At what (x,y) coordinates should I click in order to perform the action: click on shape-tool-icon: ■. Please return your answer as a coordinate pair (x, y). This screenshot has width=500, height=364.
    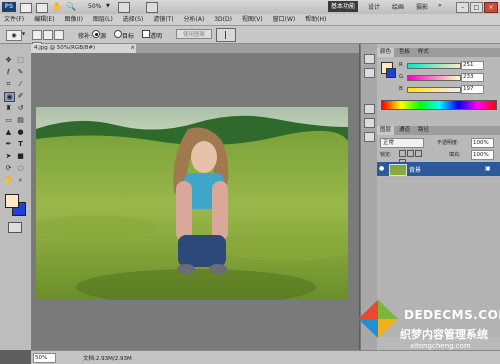
    Looking at the image, I should click on (20, 156).